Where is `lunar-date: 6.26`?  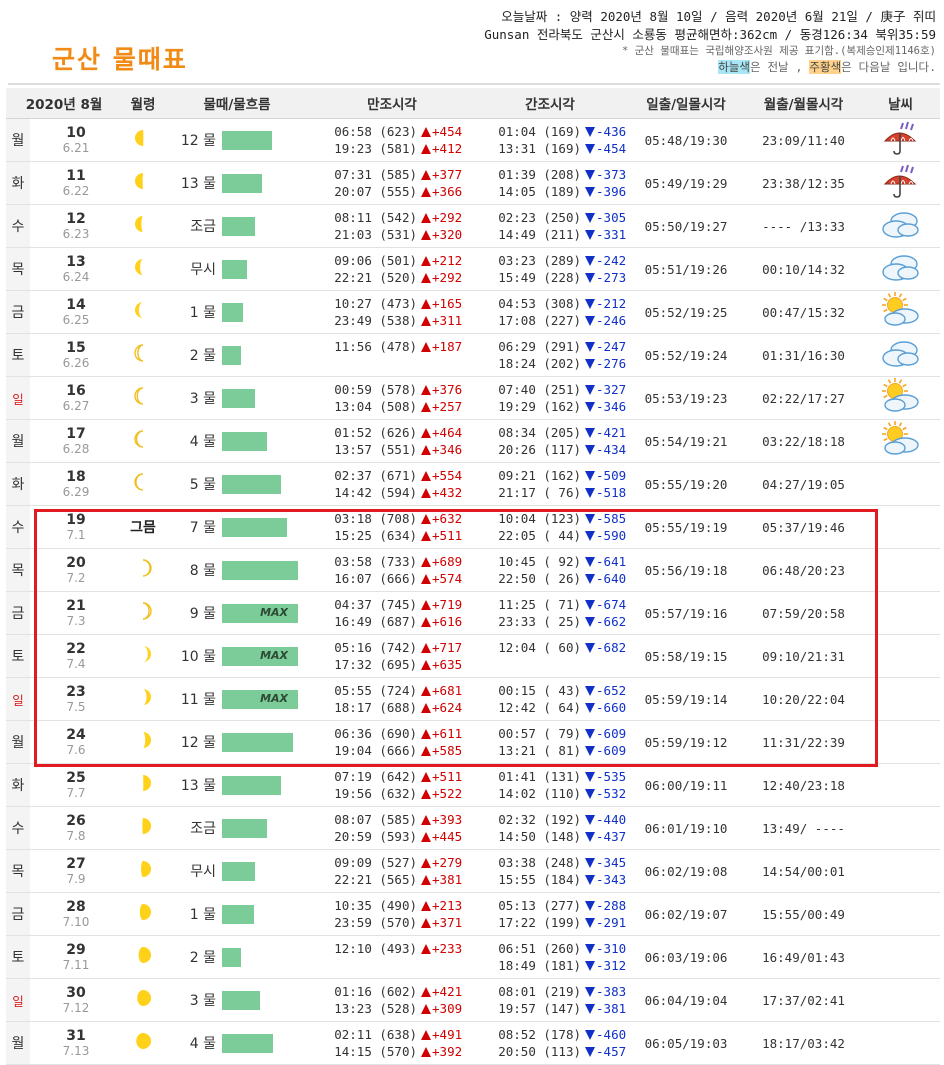
lunar-date: 6.26 is located at coordinates (76, 363).